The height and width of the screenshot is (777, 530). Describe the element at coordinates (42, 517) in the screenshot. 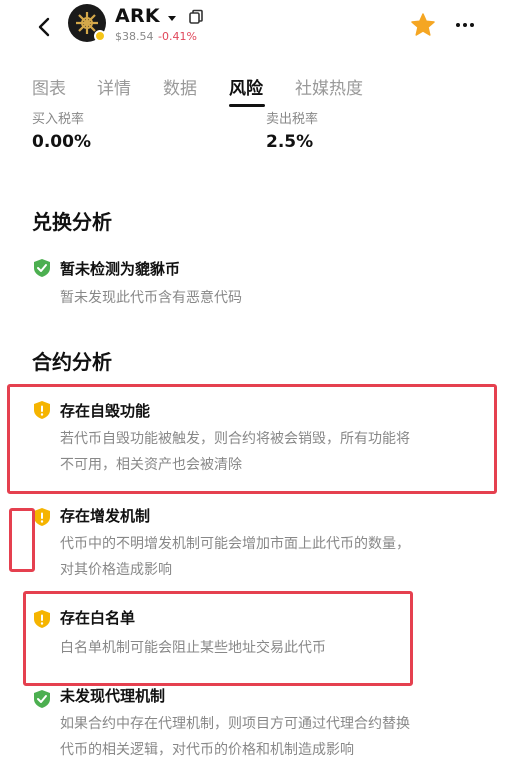

I see `warning-shield-icon` at that location.